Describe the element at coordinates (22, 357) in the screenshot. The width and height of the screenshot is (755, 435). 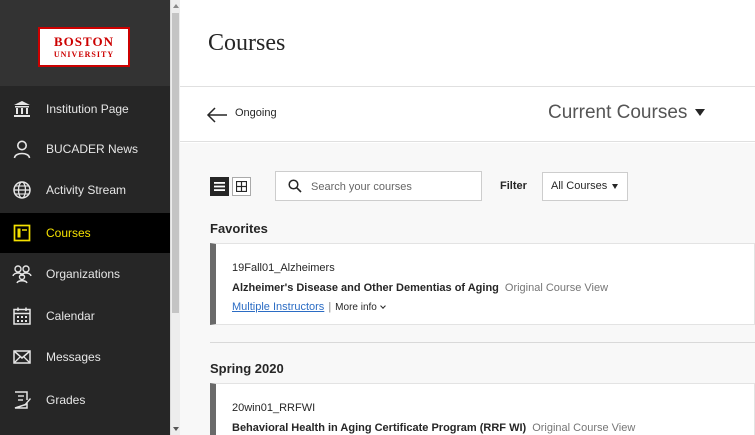
I see `envelope-icon` at that location.